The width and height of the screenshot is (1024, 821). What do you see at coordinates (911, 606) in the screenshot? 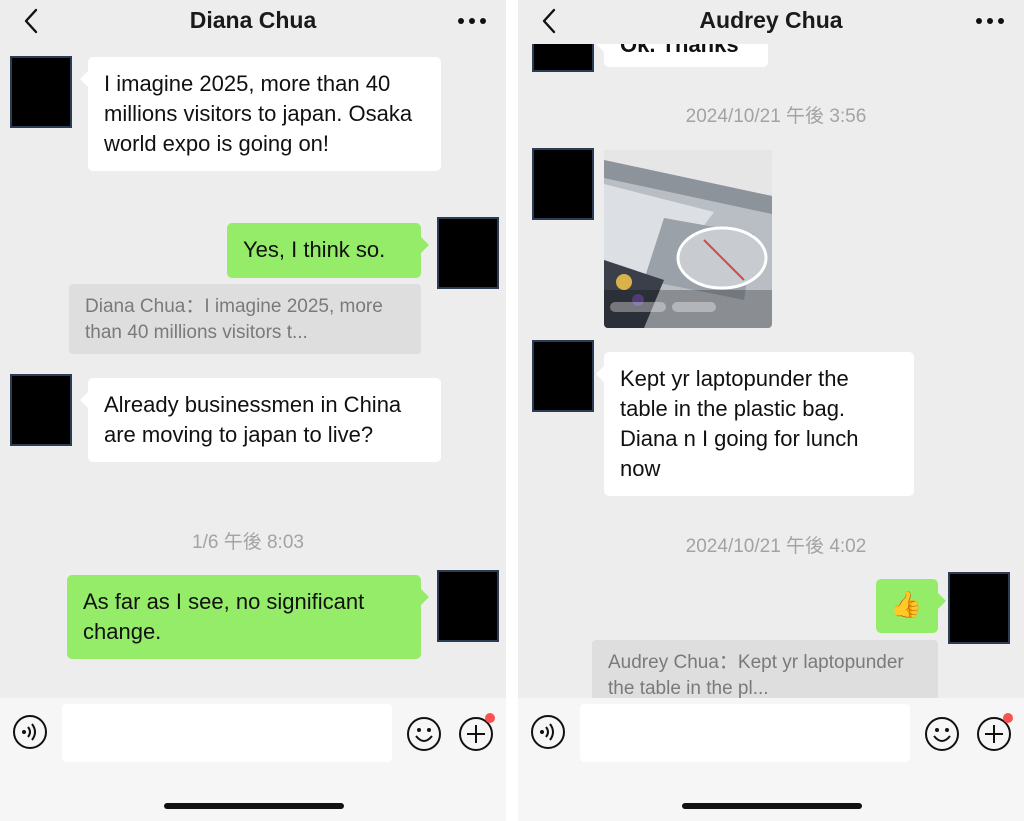
I see `sticker-message: 👍` at bounding box center [911, 606].